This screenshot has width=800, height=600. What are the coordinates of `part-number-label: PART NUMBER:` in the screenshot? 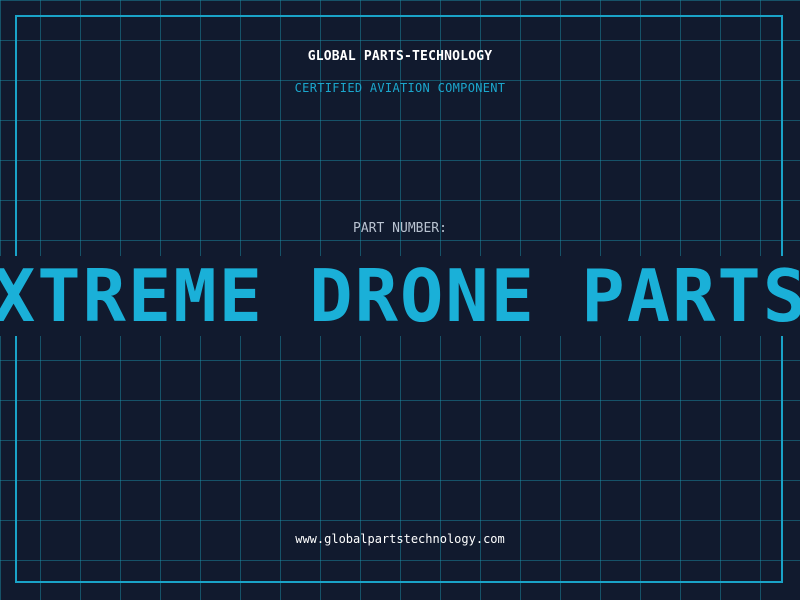 It's located at (400, 228).